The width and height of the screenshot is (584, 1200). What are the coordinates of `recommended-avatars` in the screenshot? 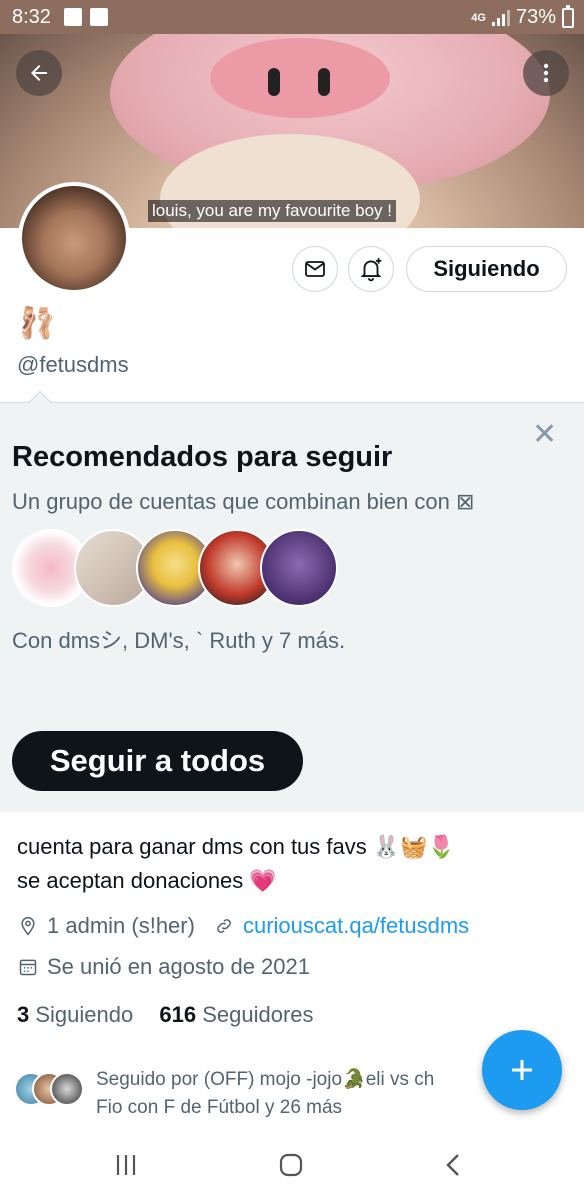 It's located at (177, 569).